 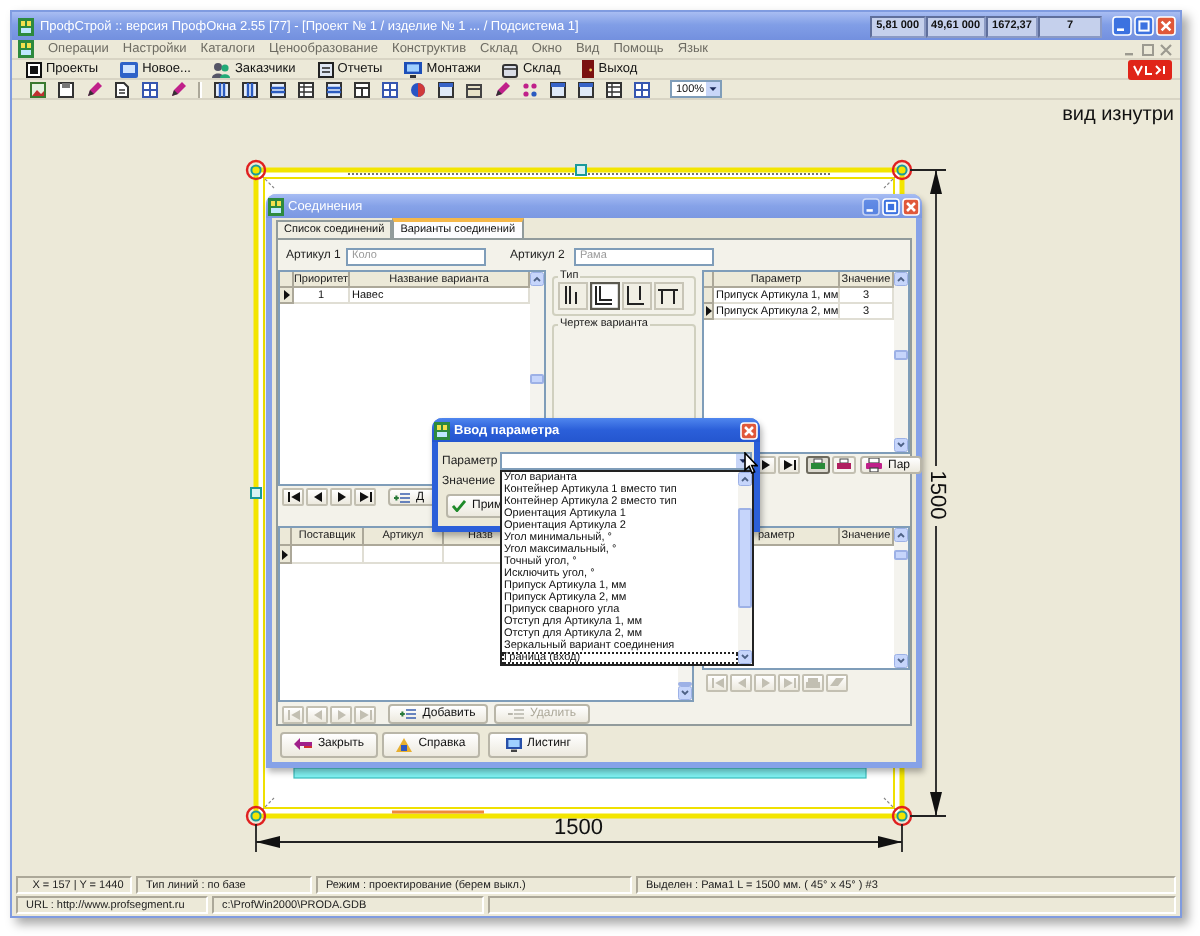 I want to click on page-icon, so click(x=122, y=89).